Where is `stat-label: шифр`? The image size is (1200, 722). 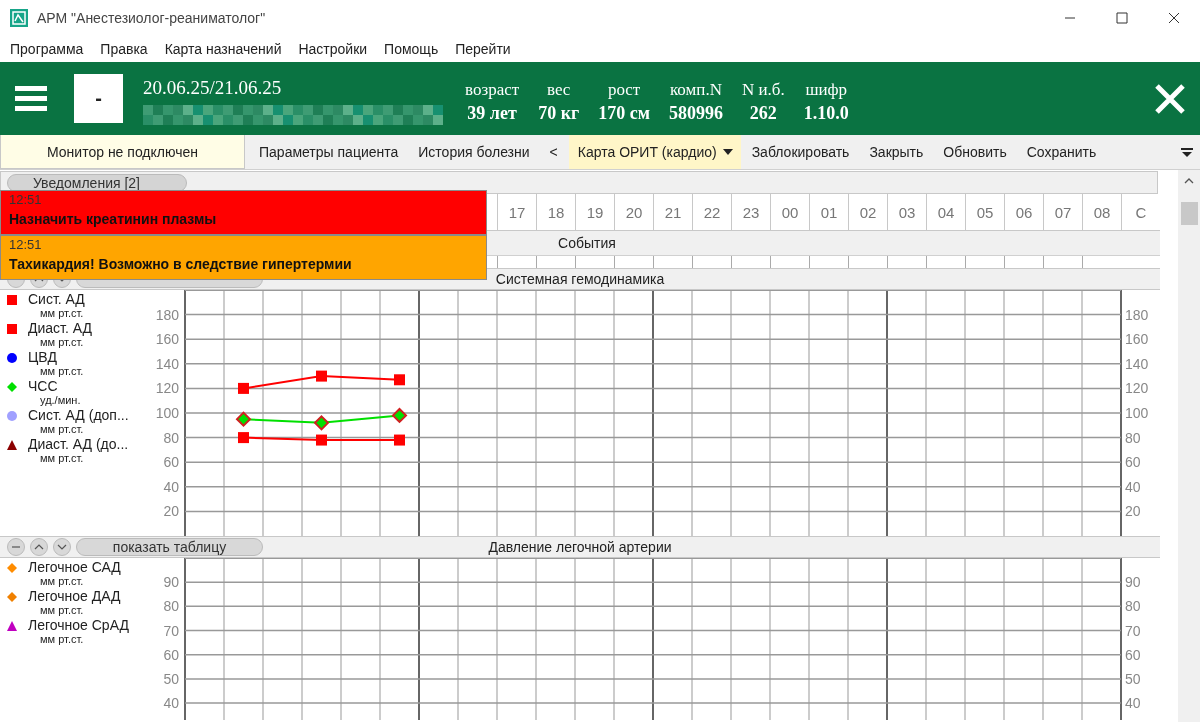 stat-label: шифр is located at coordinates (826, 90).